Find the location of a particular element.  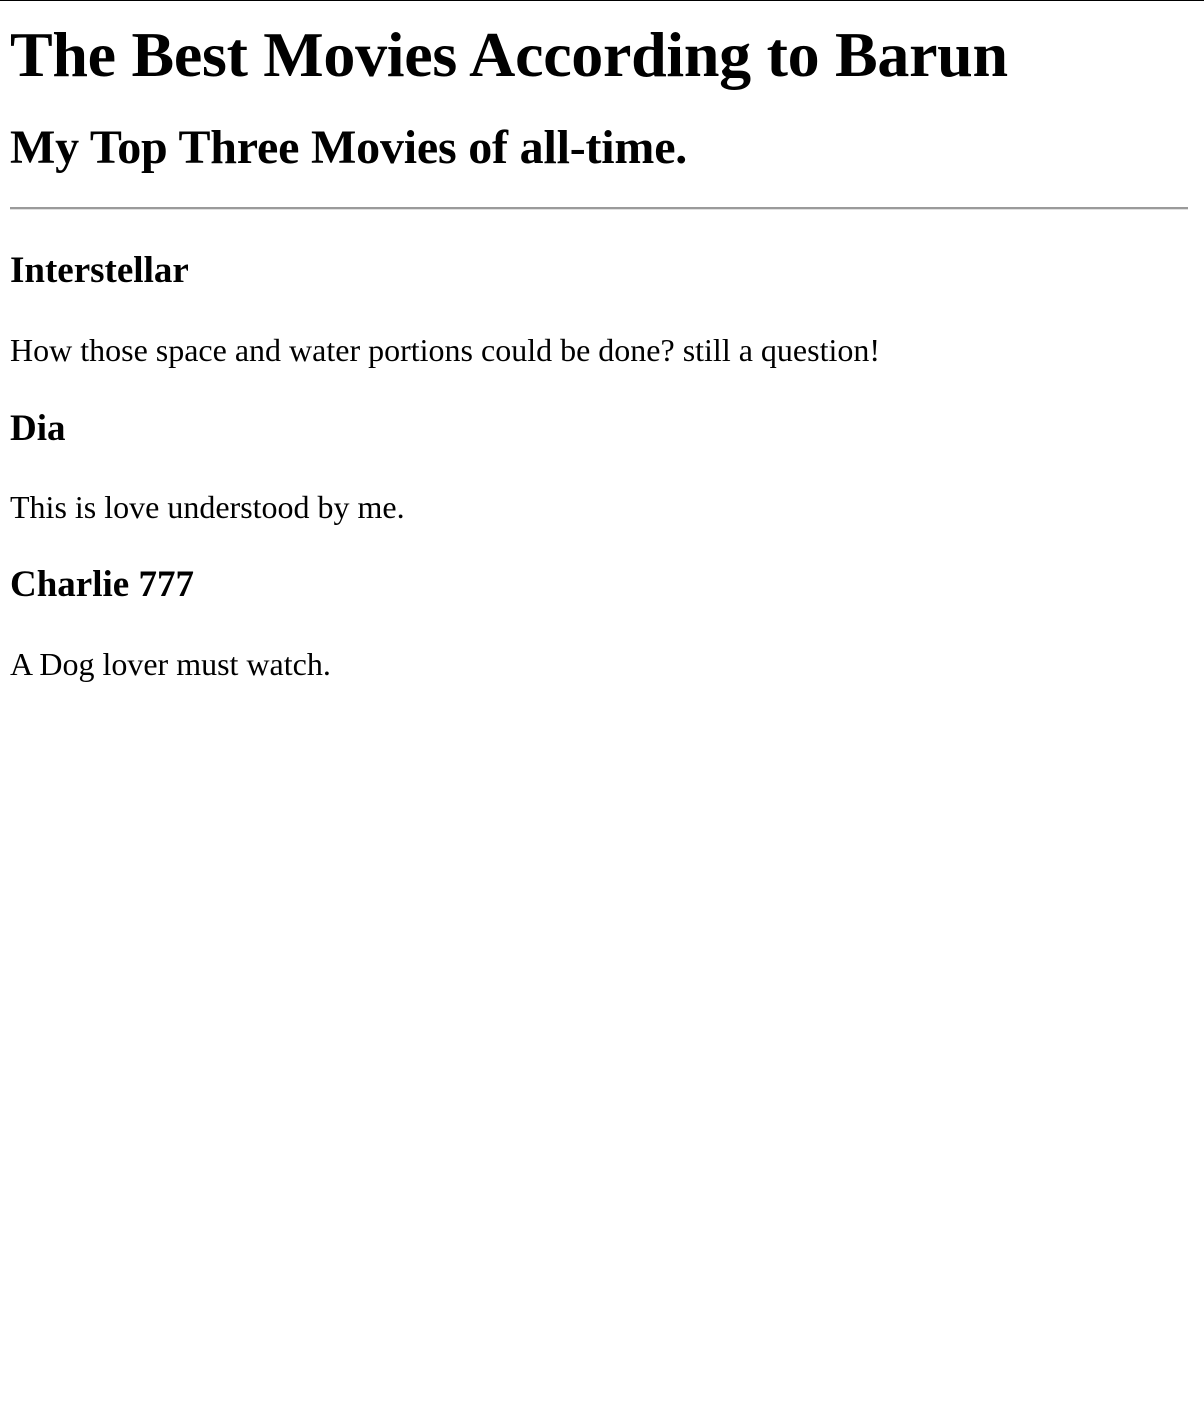

movie-title: Interstellar is located at coordinates (99, 270).